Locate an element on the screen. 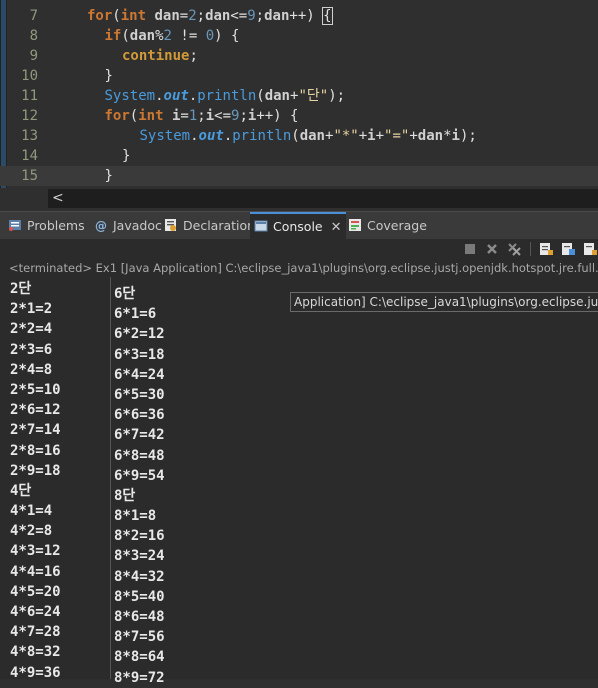 The height and width of the screenshot is (688, 598). console-line: 6단 is located at coordinates (125, 294).